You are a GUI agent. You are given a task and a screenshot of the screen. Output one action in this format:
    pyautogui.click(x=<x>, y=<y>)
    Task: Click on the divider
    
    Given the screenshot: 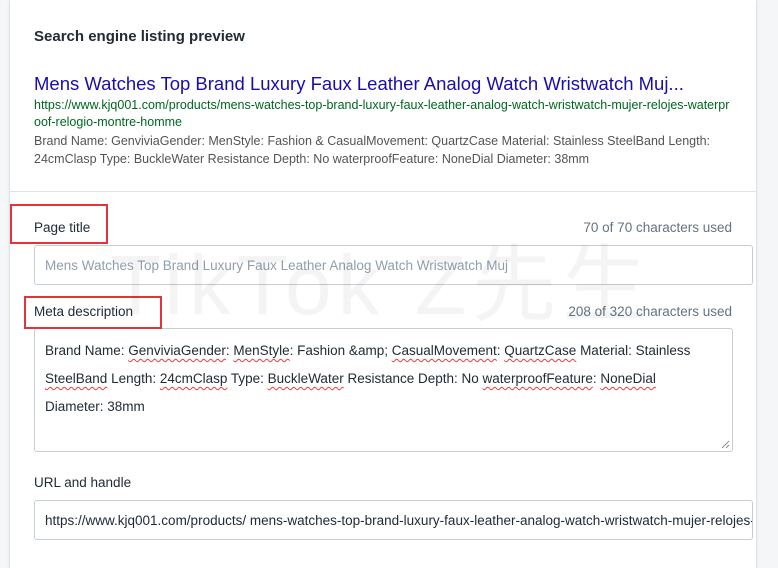 What is the action you would take?
    pyautogui.click(x=383, y=191)
    